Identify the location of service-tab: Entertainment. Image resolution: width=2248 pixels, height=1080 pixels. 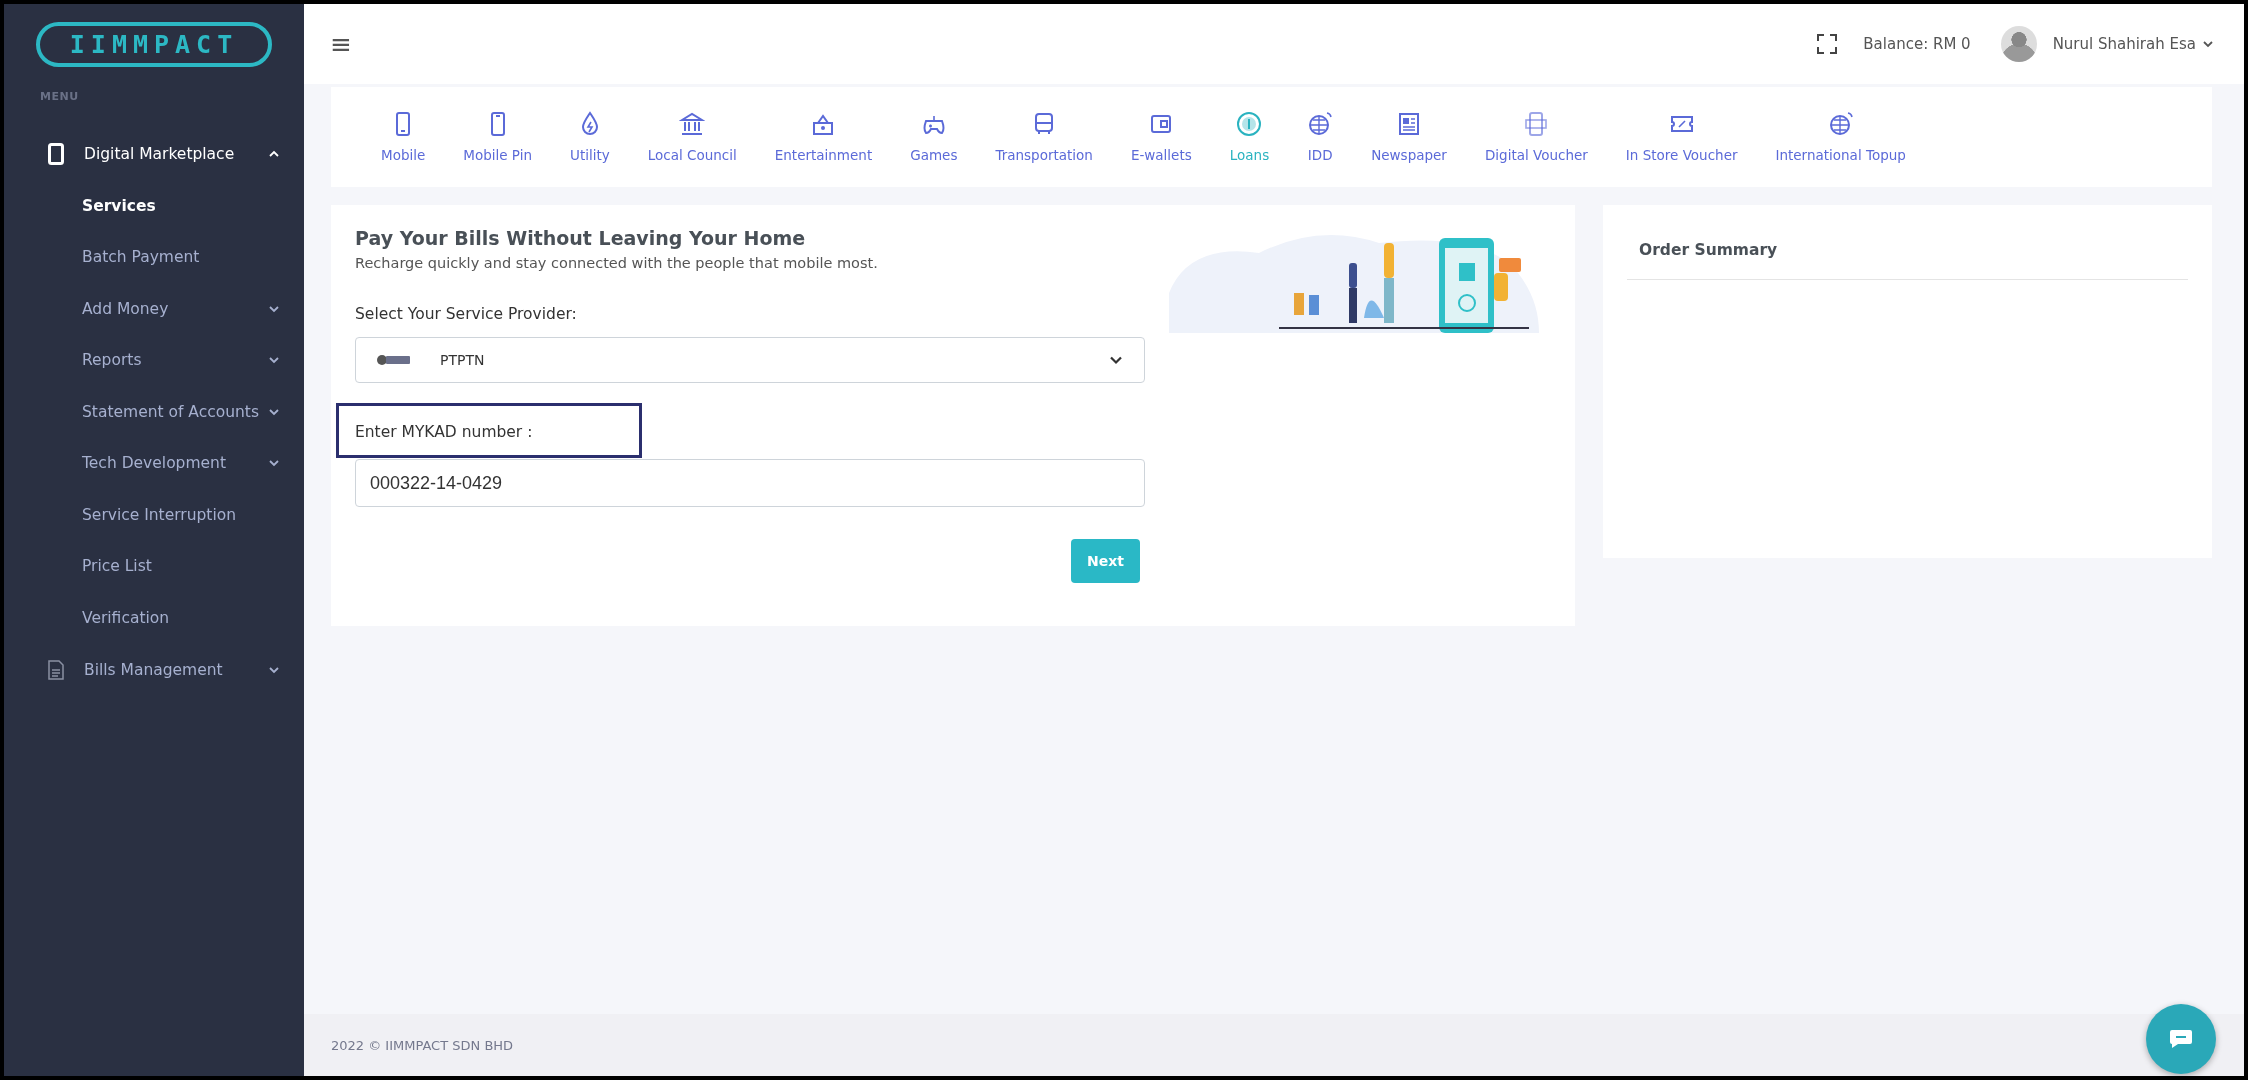
(823, 137).